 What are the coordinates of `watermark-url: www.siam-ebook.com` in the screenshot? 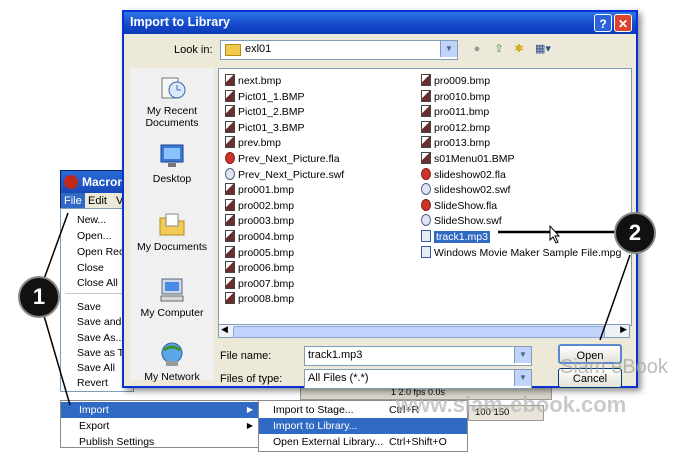 It's located at (511, 404).